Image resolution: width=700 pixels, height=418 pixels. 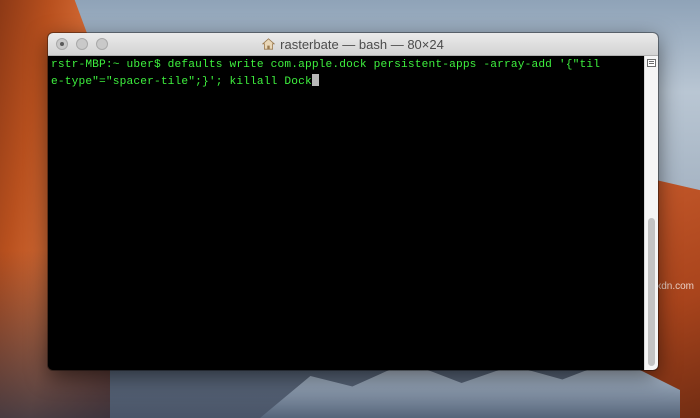 I want to click on split-pane-icon, so click(x=651, y=63).